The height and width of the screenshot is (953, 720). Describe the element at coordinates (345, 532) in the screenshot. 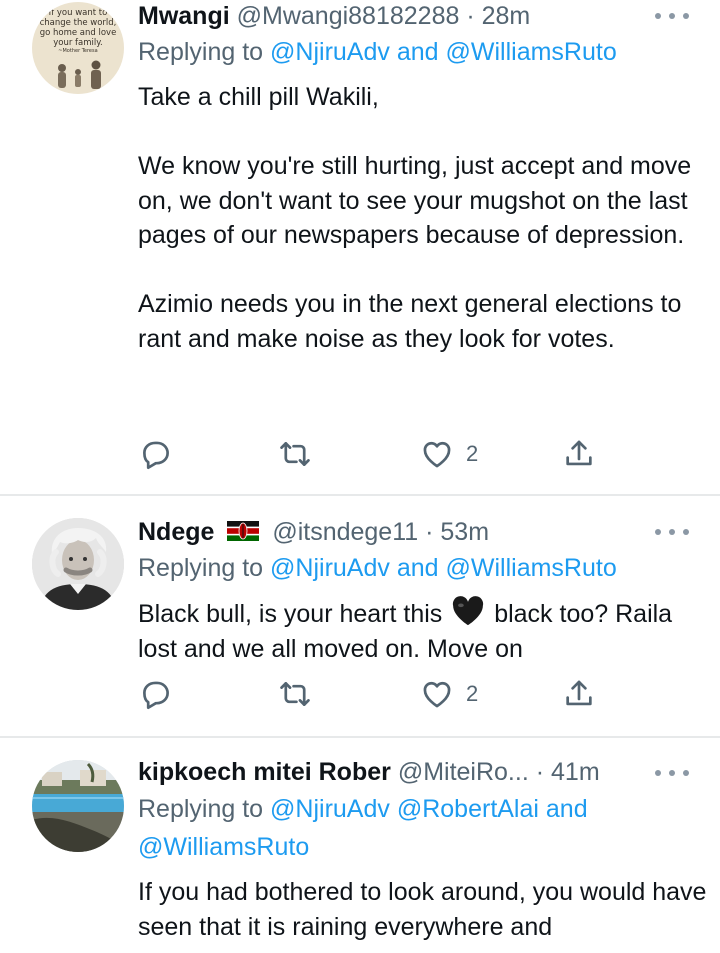

I see `user-handle: @itsndege11` at that location.